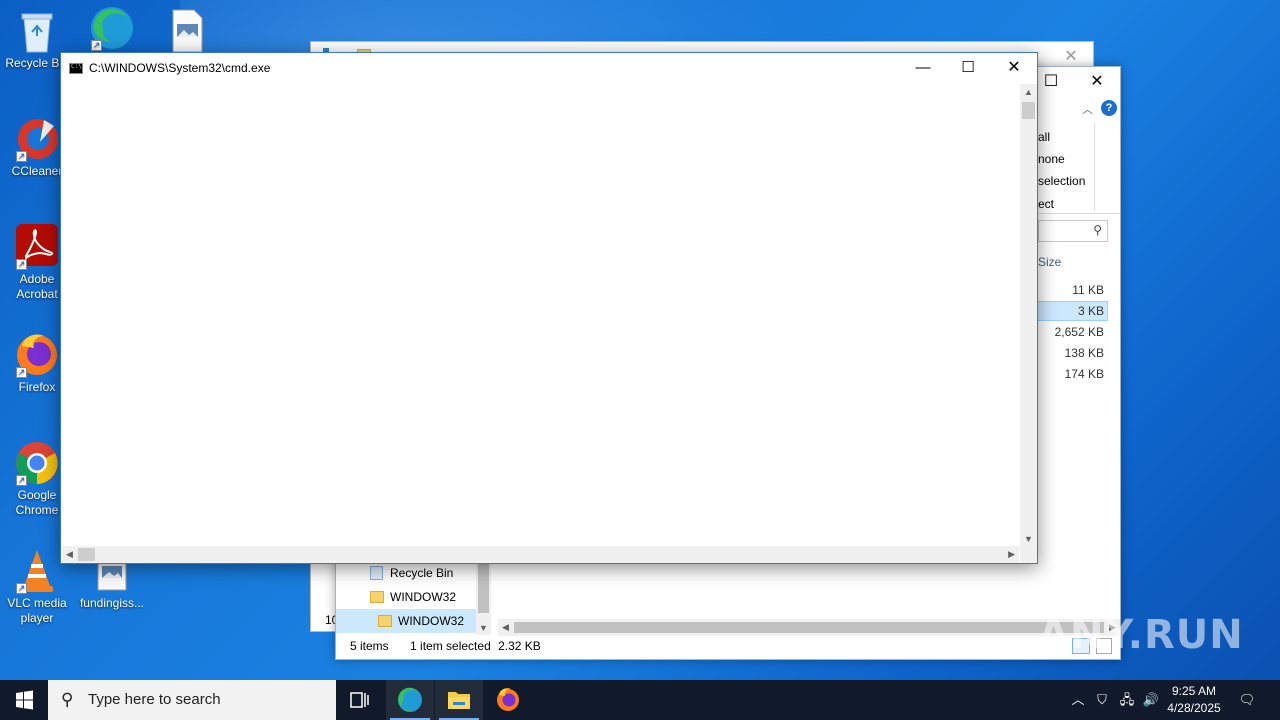  I want to click on cmd-vscroll-thumb, so click(1028, 110).